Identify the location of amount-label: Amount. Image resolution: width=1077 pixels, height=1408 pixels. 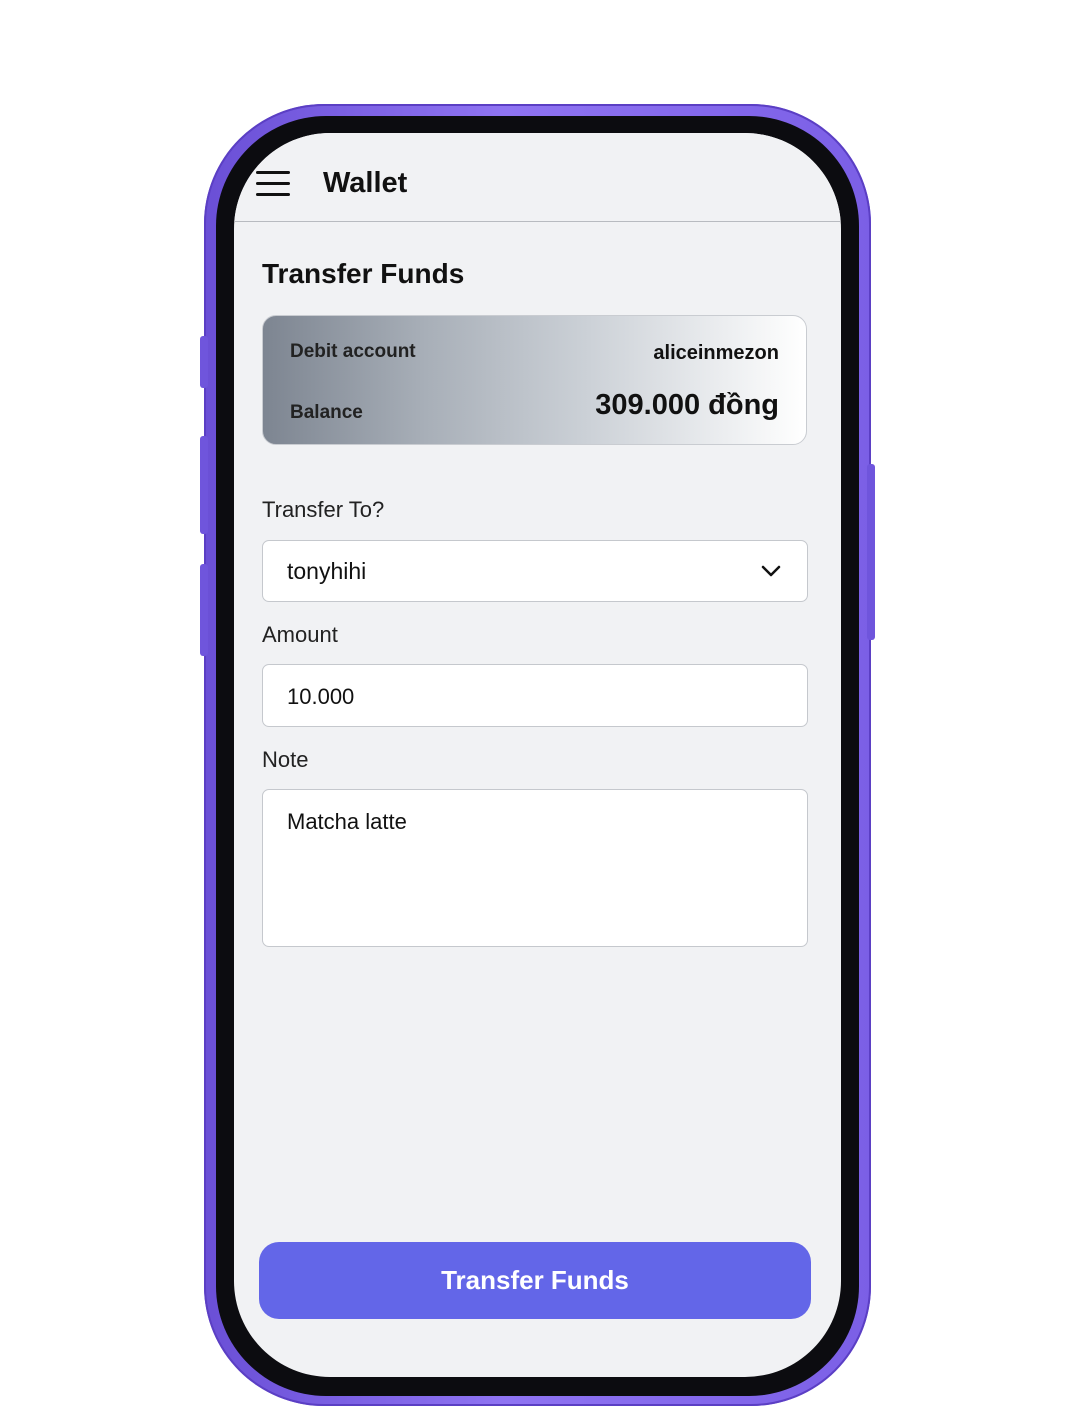
(300, 634).